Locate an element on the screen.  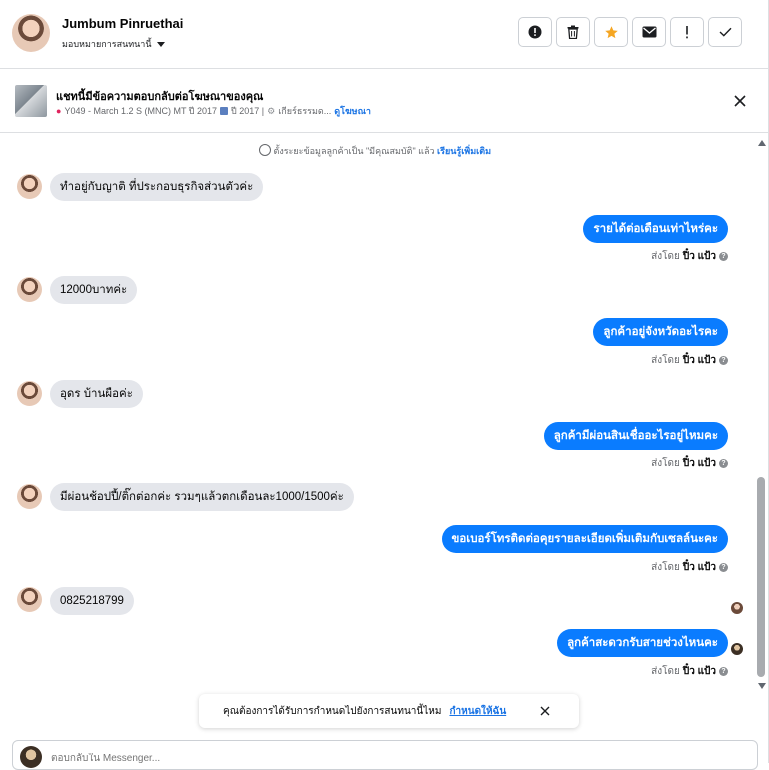
assign-label: มอบหมายการสนทนานี้ is located at coordinates (107, 44).